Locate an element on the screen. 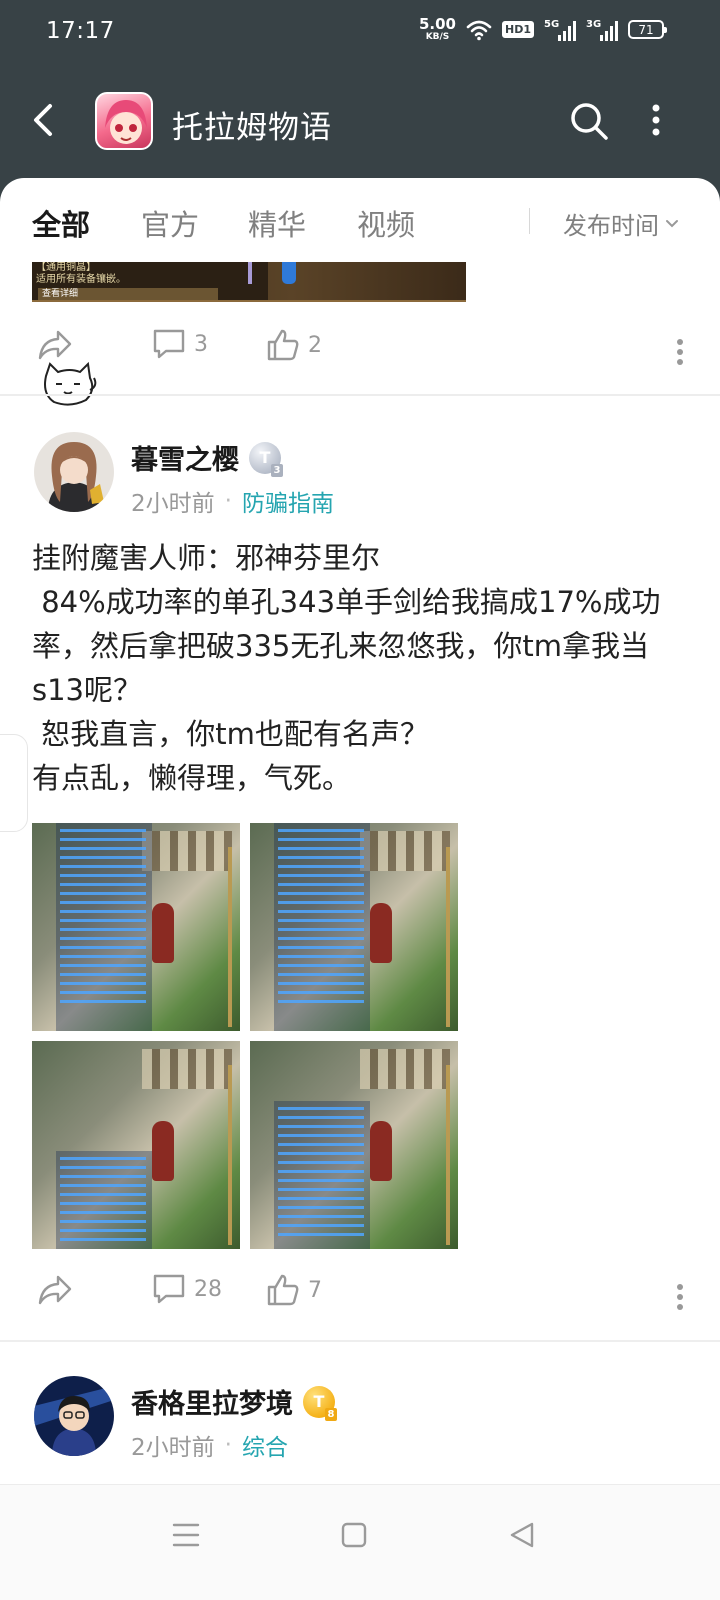  wifi-icon is located at coordinates (479, 30).